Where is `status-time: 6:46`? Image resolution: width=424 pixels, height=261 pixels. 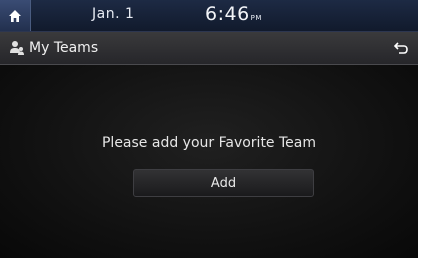 status-time: 6:46 is located at coordinates (227, 14).